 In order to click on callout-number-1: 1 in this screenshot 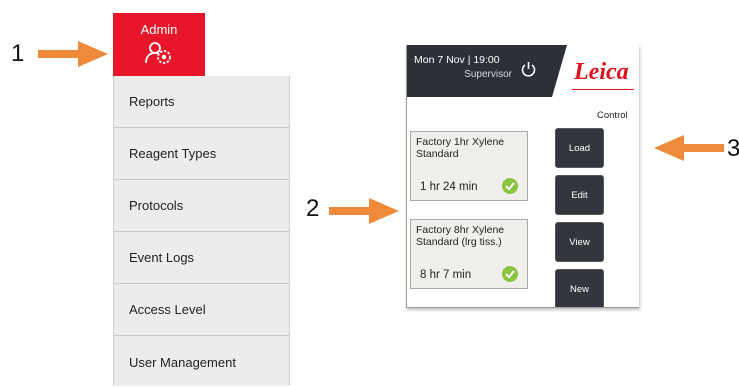, I will do `click(18, 53)`.